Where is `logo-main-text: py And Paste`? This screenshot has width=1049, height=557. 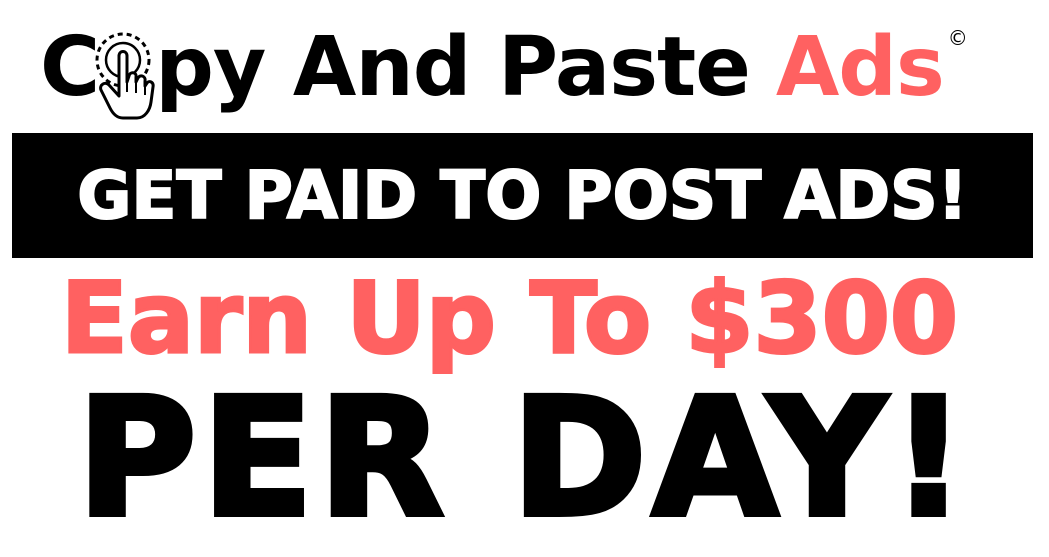 logo-main-text: py And Paste is located at coordinates (453, 67).